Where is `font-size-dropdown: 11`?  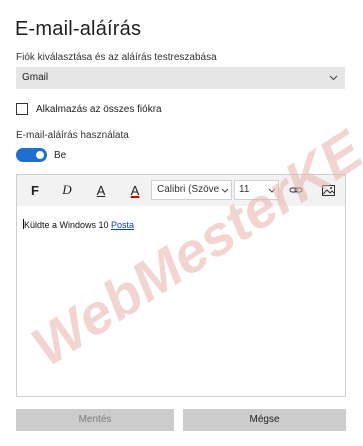 font-size-dropdown: 11 is located at coordinates (256, 190).